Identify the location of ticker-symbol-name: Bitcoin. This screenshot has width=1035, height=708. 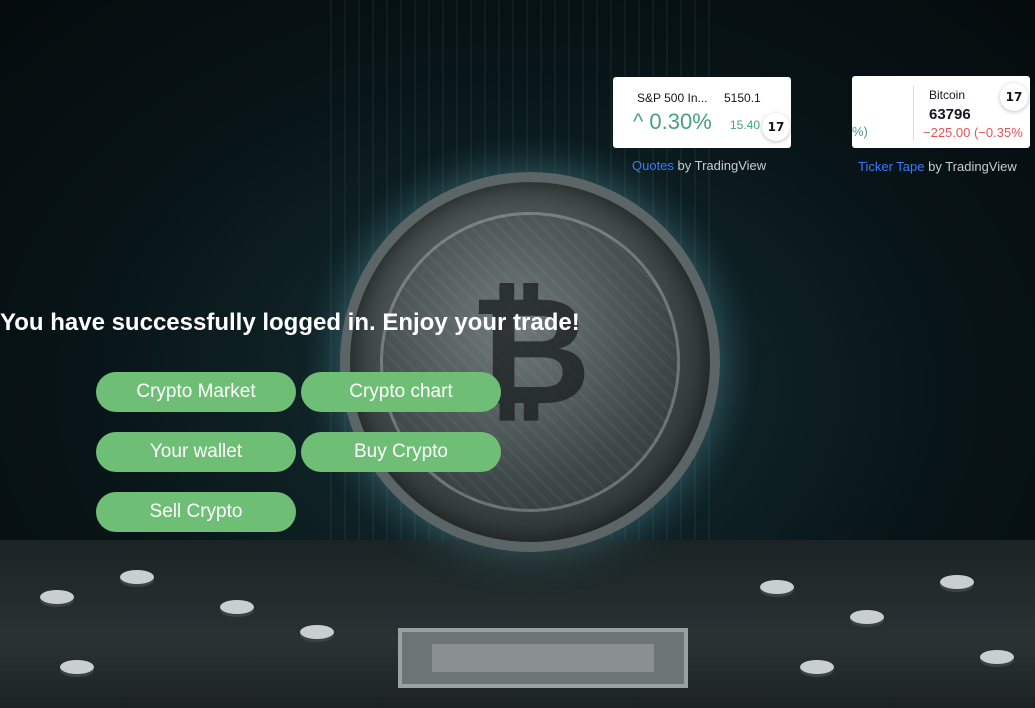
(947, 95).